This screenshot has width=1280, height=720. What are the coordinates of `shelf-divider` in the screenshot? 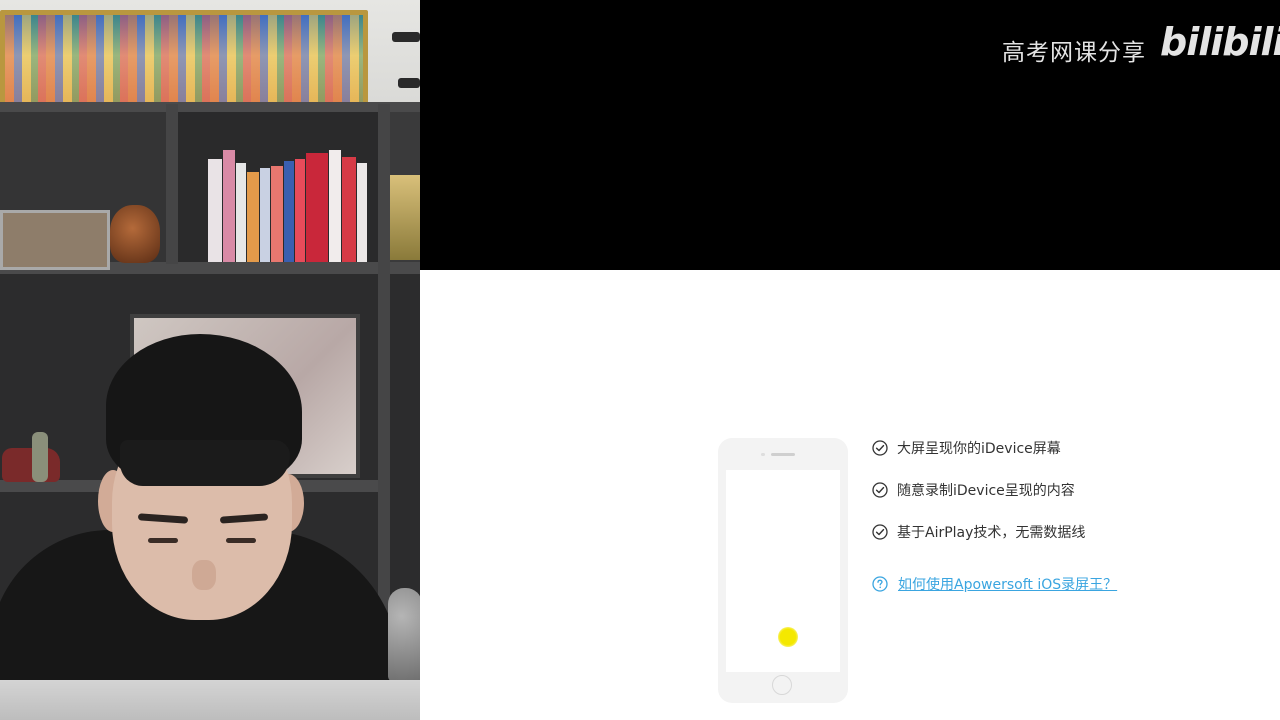 It's located at (172, 184).